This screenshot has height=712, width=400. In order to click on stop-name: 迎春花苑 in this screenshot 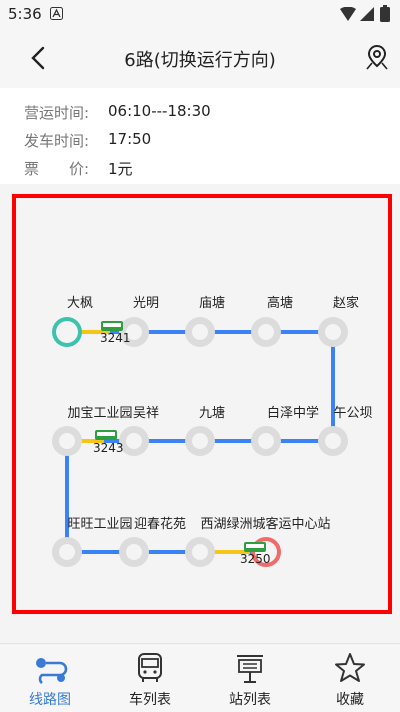, I will do `click(160, 524)`.